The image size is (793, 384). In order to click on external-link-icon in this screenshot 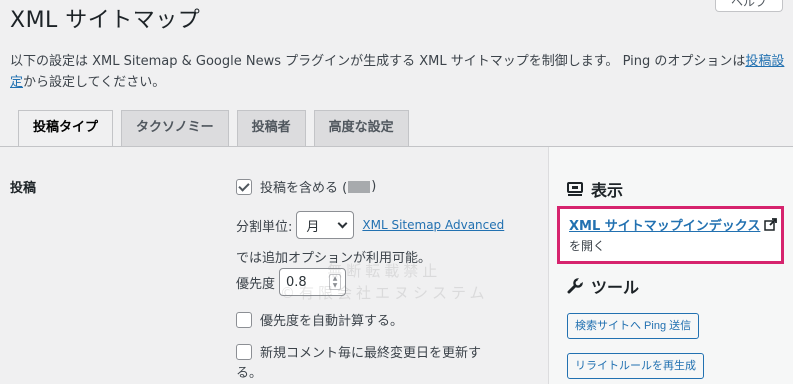, I will do `click(771, 224)`.